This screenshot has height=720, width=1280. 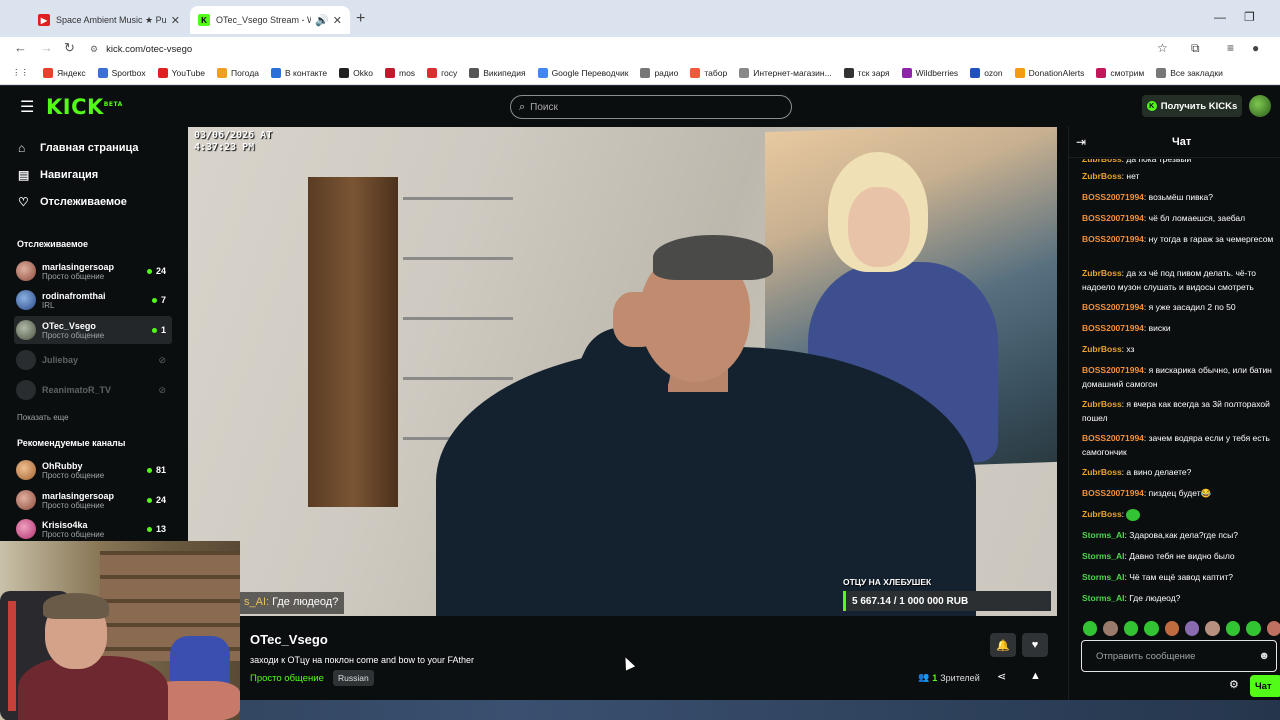 What do you see at coordinates (181, 72) in the screenshot?
I see `bookmark-item: YouTube` at bounding box center [181, 72].